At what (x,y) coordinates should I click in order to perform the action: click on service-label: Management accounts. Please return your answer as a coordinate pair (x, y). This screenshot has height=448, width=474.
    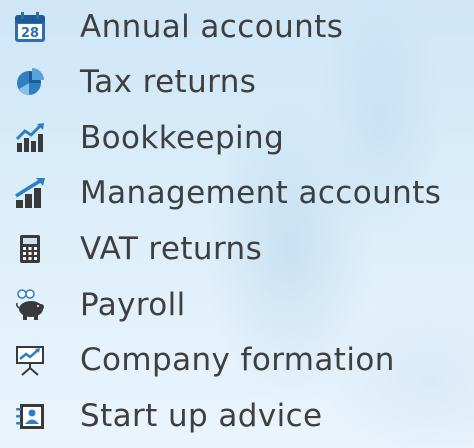
    Looking at the image, I should click on (261, 193).